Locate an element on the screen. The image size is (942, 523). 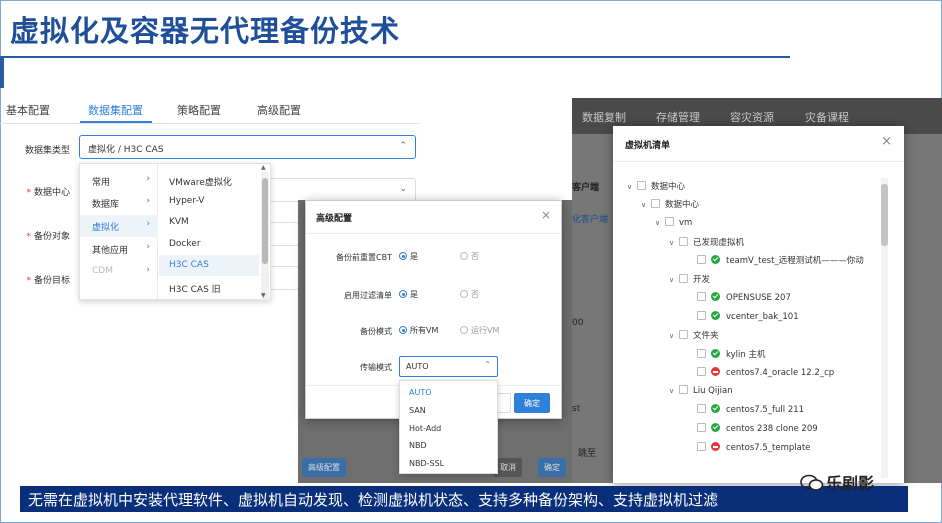
backup-mode-label: 备份模式 is located at coordinates (376, 331).